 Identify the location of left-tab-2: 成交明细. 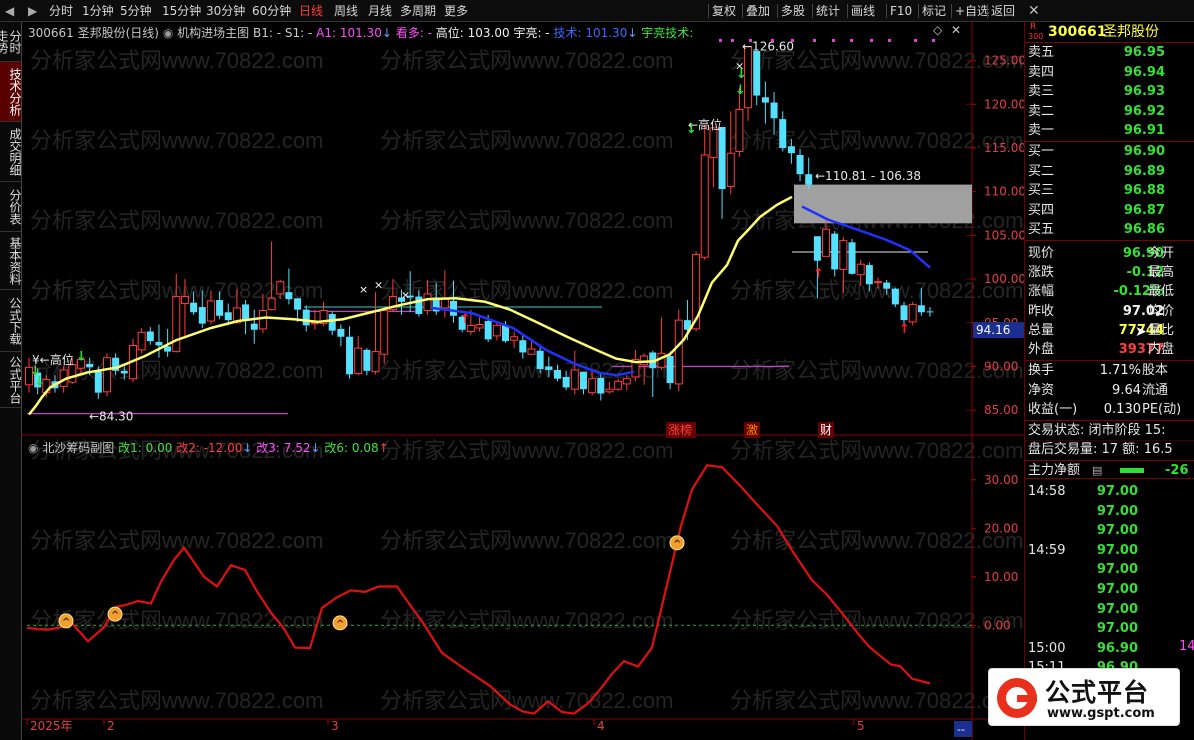
(11, 152).